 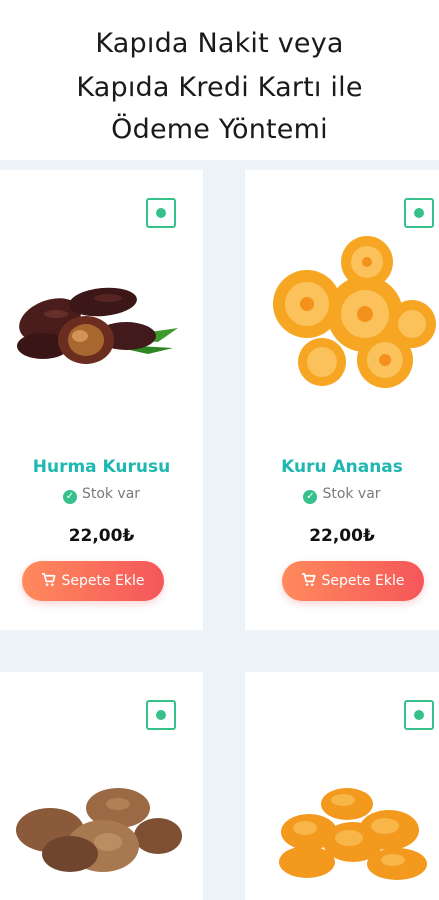 What do you see at coordinates (352, 830) in the screenshot?
I see `dried-apricots-image` at bounding box center [352, 830].